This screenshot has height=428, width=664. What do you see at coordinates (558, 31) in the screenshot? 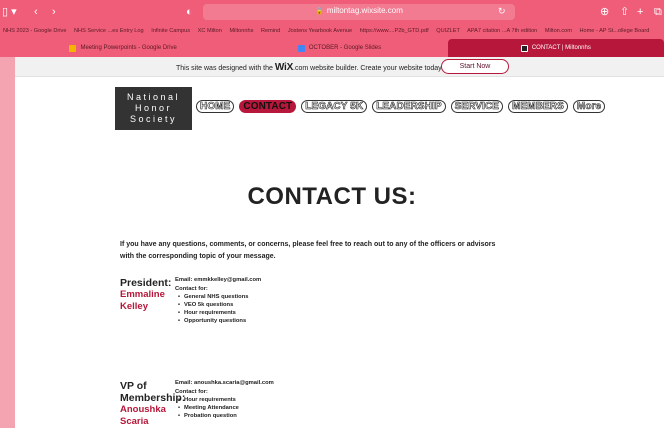
I see `bookmark-item: Milton.com` at bounding box center [558, 31].